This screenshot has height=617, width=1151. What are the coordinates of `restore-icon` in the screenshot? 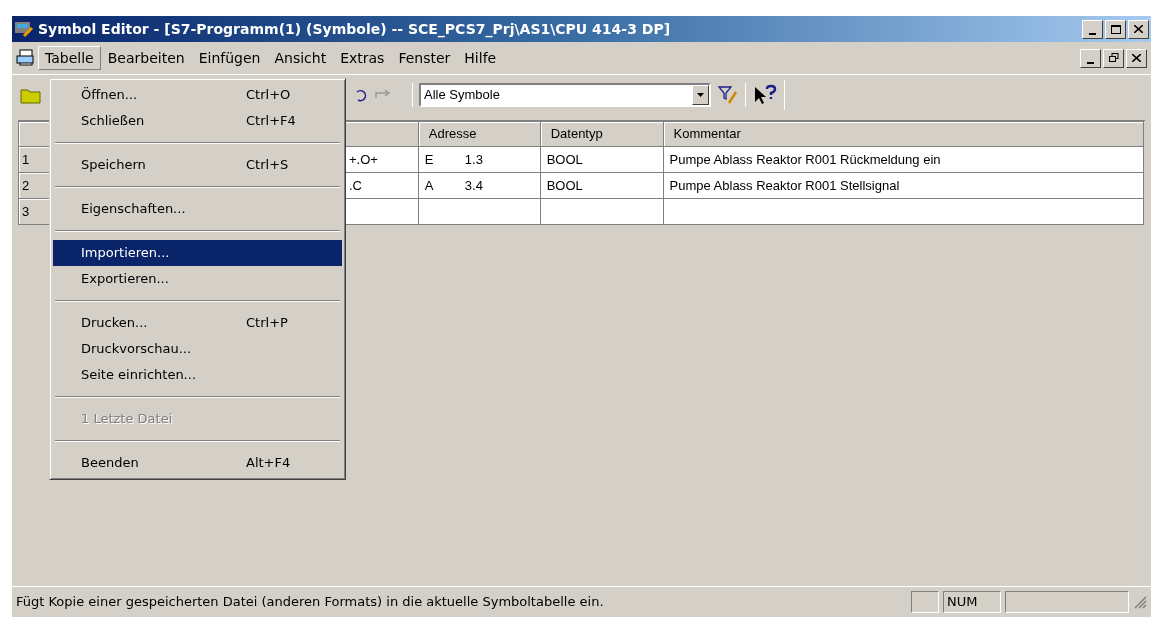 It's located at (1113, 58).